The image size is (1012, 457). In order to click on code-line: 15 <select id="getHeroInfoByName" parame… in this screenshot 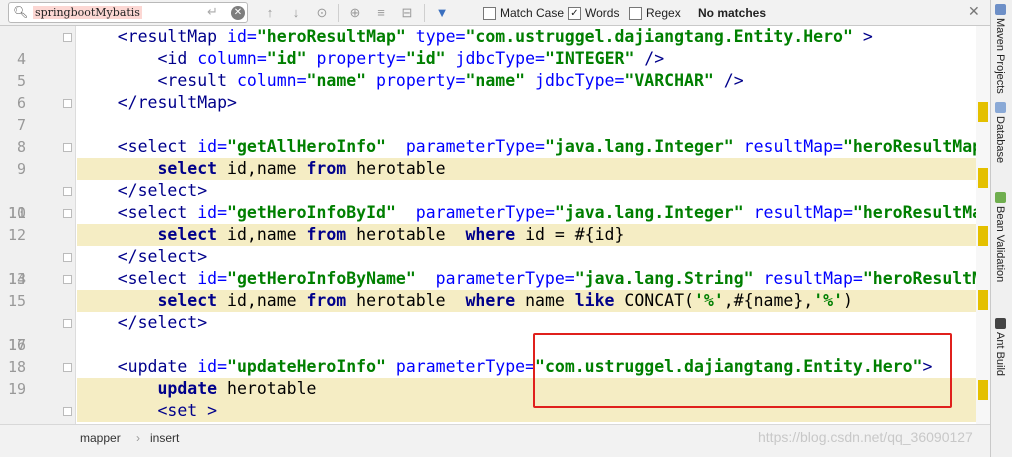, I will do `click(495, 289)`.